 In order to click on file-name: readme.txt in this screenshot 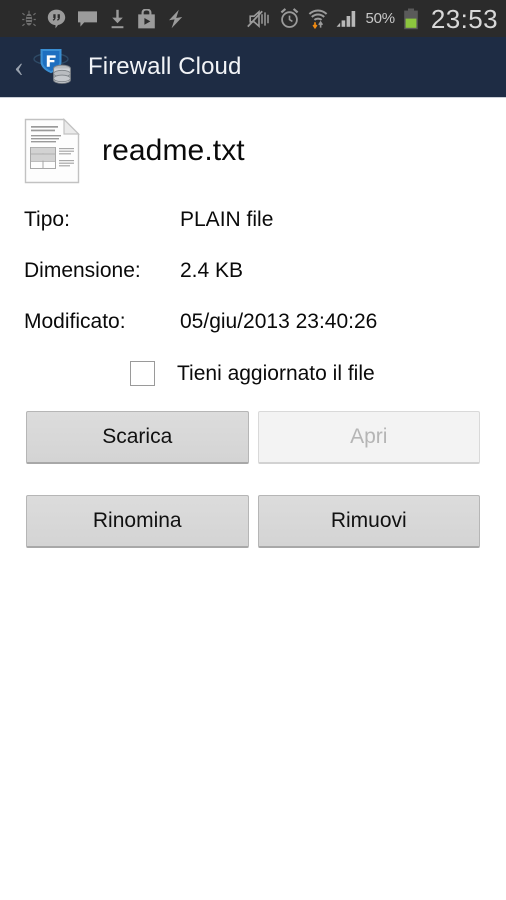, I will do `click(173, 150)`.